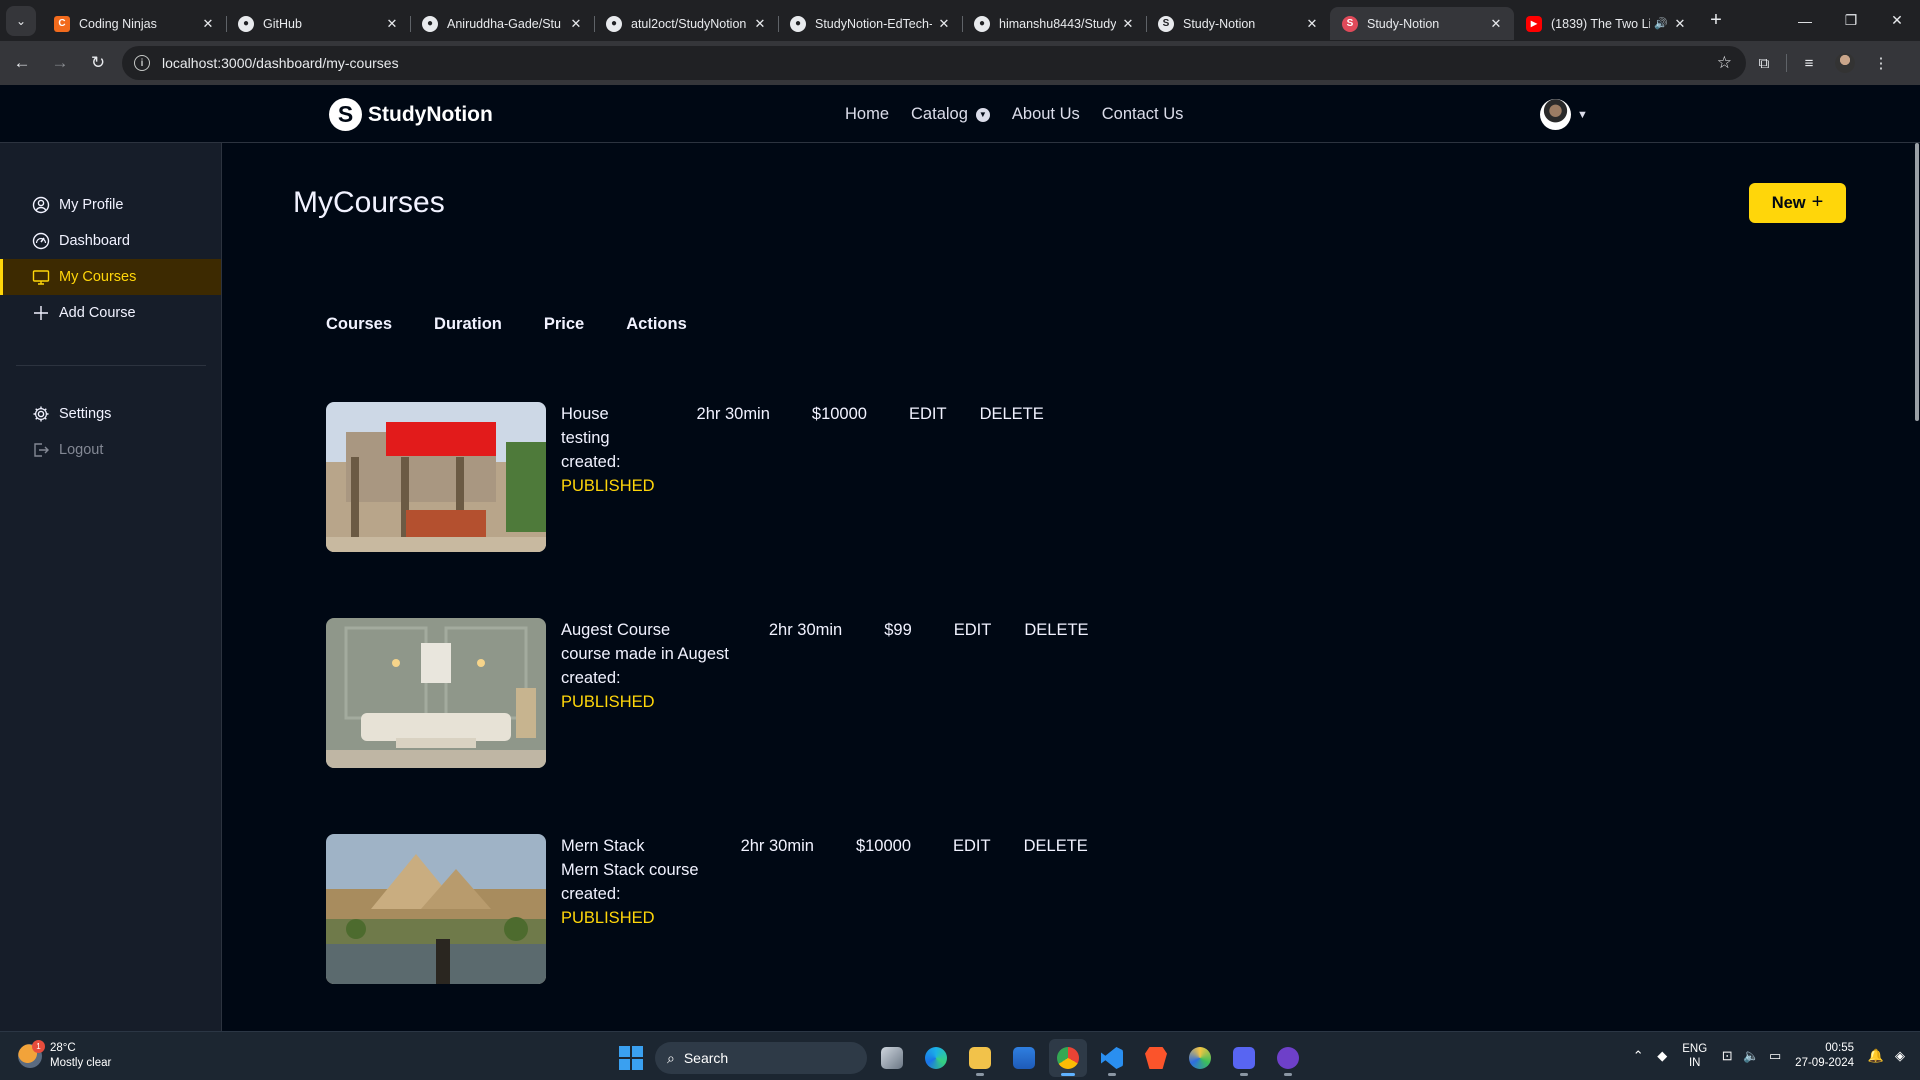 This screenshot has width=1920, height=1080. I want to click on course-price: $10000, so click(839, 414).